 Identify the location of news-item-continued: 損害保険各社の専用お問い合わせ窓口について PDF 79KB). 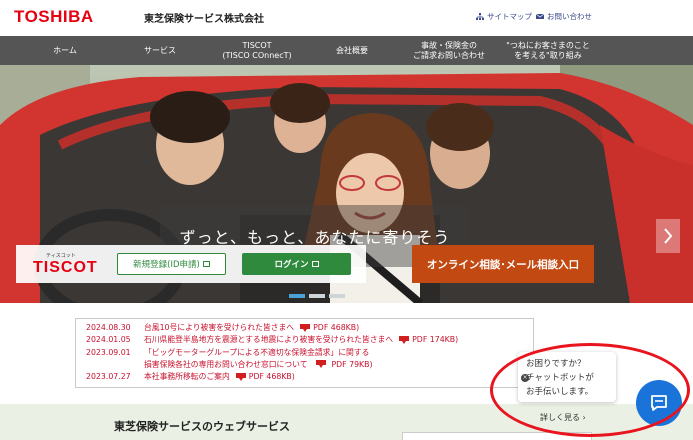
(304, 365).